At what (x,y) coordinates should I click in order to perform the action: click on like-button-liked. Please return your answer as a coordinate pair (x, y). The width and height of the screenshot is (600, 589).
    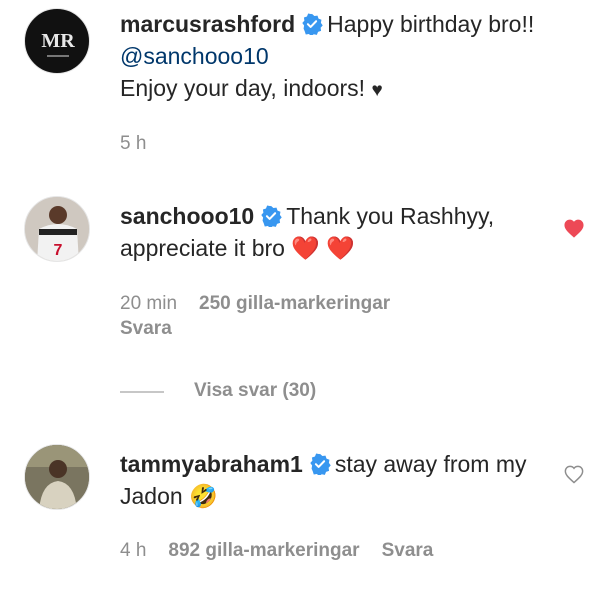
    Looking at the image, I should click on (574, 228).